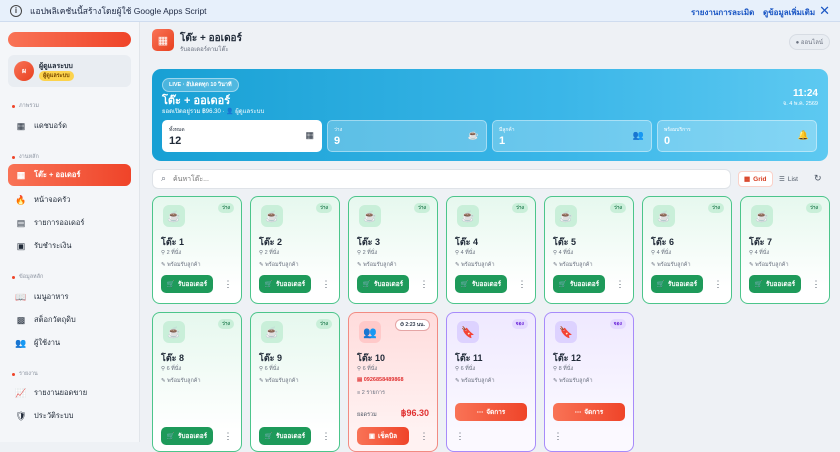 This screenshot has height=452, width=840. I want to click on sidebar-item-kitchen: 🔥 หน้าจอครัว, so click(69, 200).